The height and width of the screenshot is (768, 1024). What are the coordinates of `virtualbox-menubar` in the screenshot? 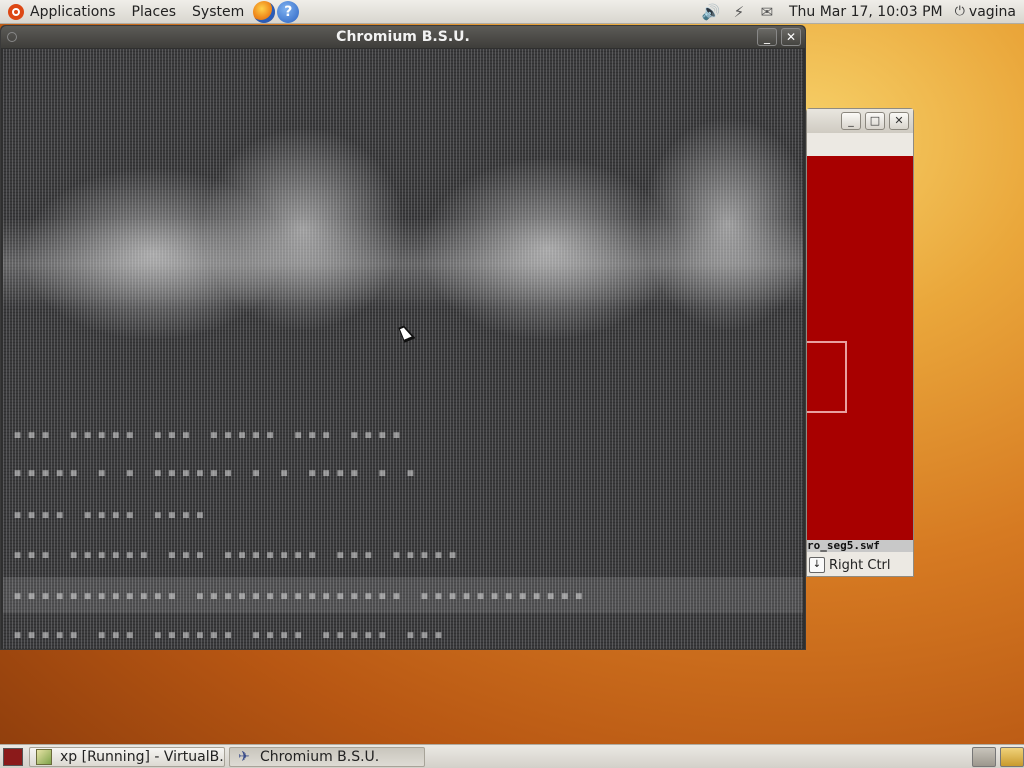 It's located at (860, 144).